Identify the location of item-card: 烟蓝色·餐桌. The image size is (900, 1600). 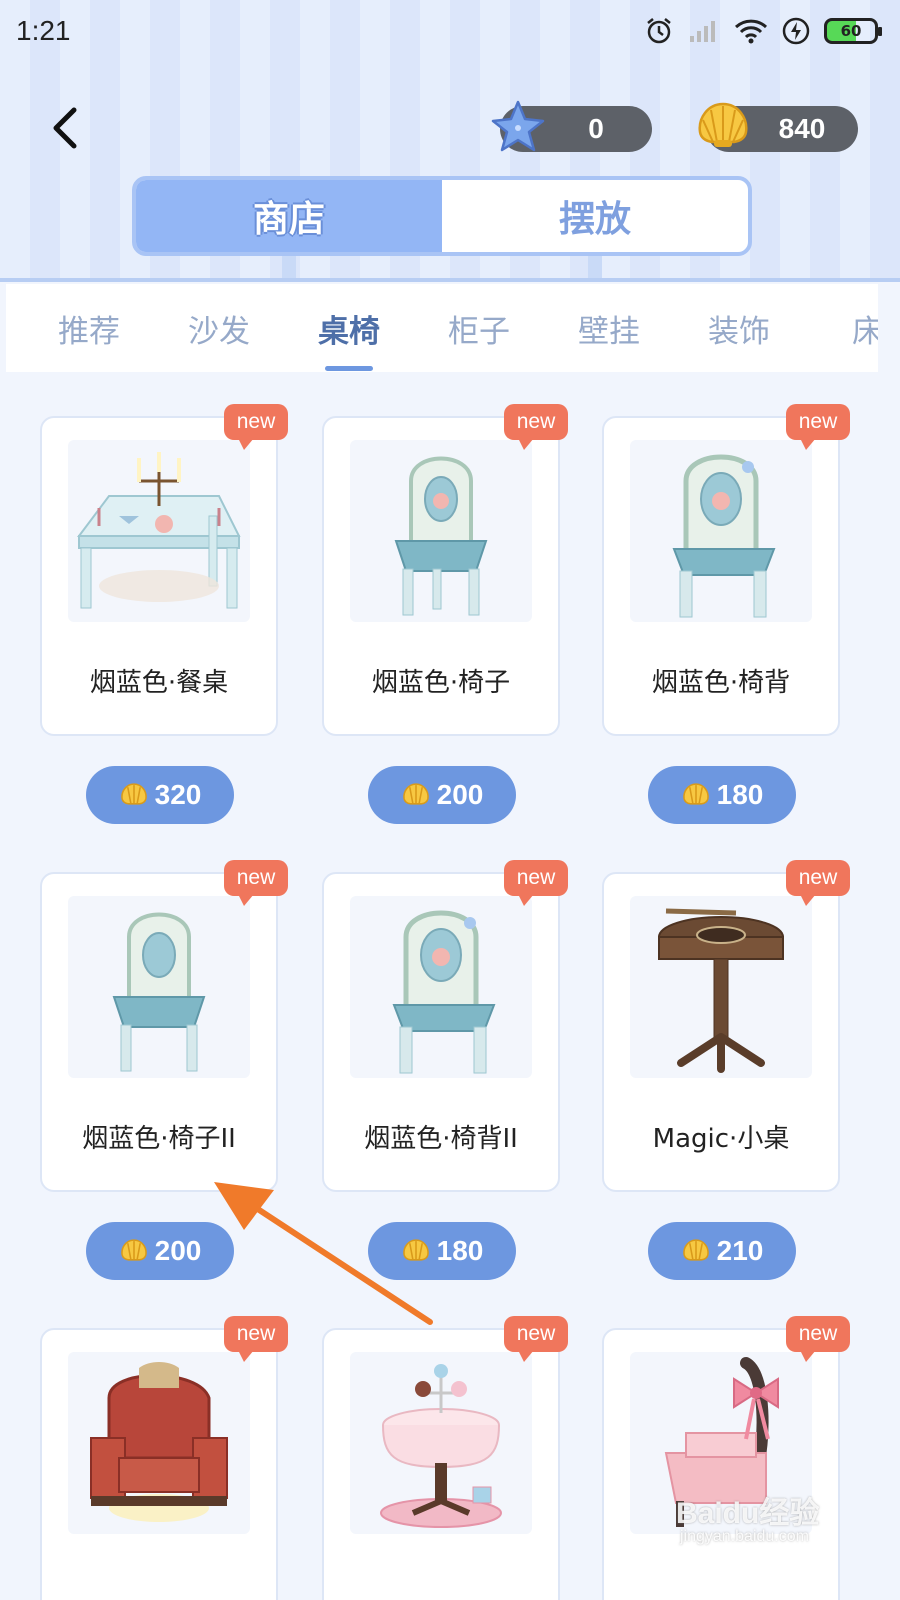
(159, 576).